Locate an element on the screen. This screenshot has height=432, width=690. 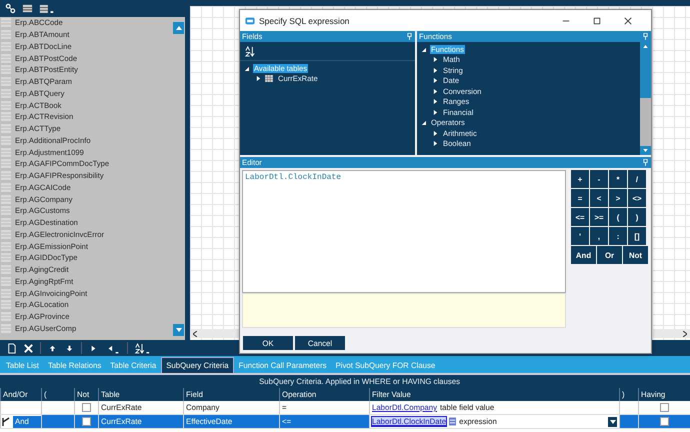
link-icon is located at coordinates (10, 8).